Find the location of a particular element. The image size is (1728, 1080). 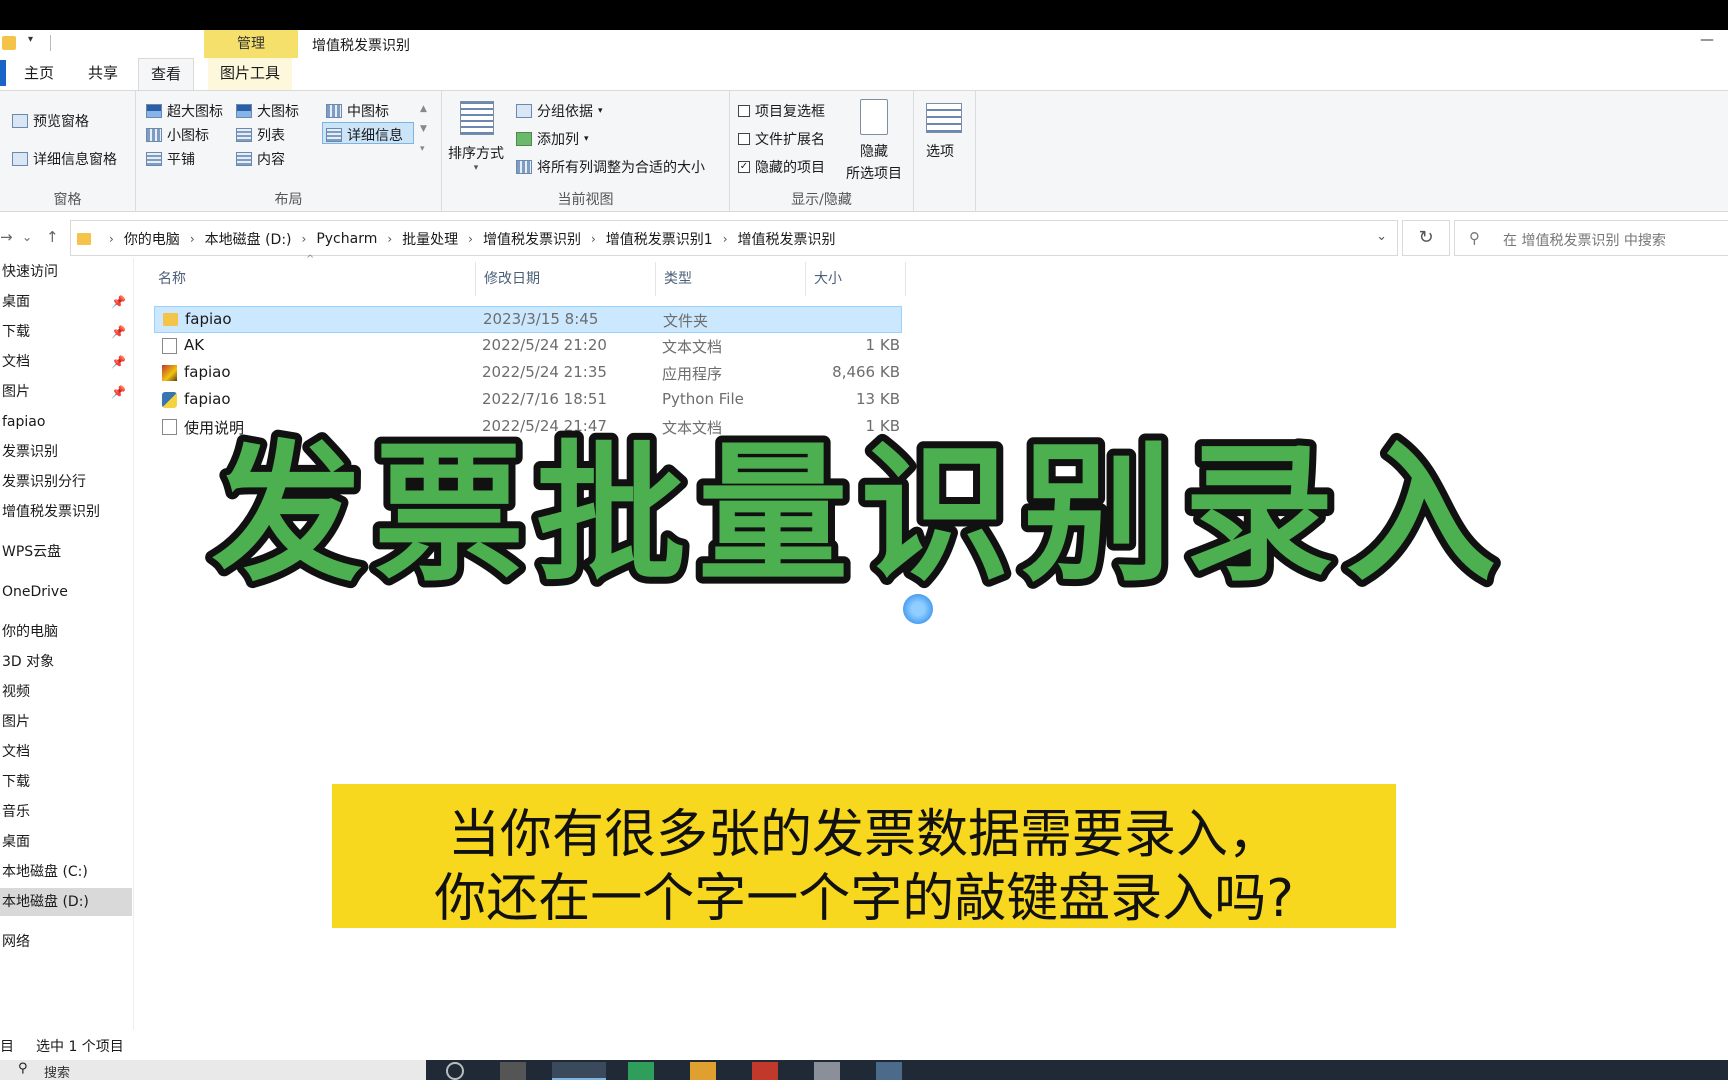

nav-onedrive: OneDrive is located at coordinates (66, 592).